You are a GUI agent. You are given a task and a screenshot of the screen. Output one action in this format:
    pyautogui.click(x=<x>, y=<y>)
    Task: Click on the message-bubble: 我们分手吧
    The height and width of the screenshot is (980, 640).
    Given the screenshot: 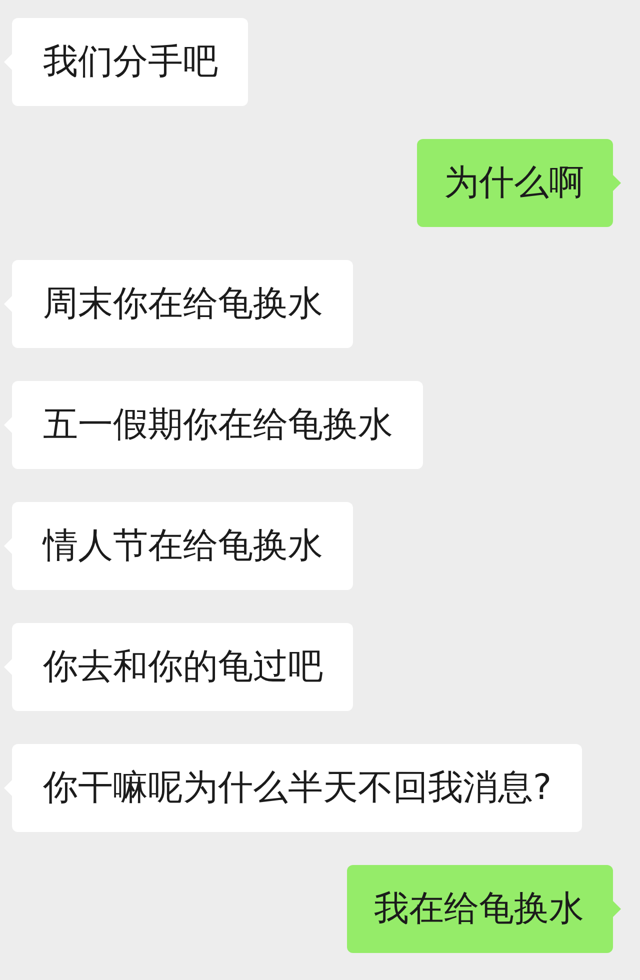 What is the action you would take?
    pyautogui.click(x=126, y=62)
    